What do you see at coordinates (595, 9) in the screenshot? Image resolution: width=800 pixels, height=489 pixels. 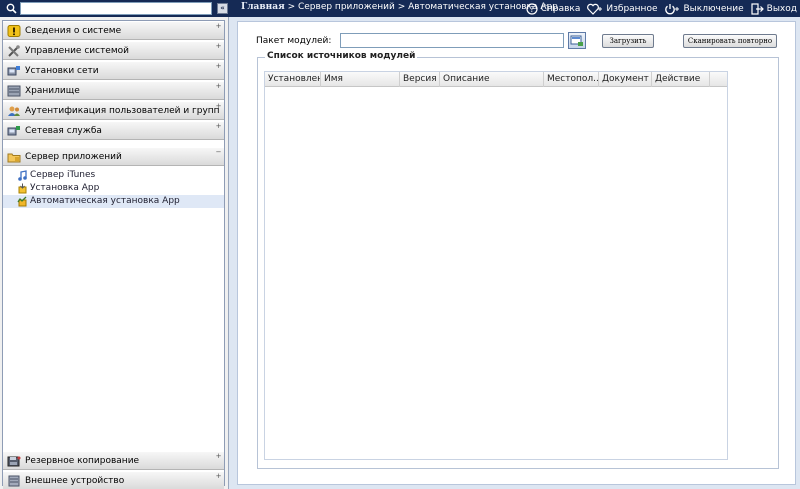 I see `heart-icon` at bounding box center [595, 9].